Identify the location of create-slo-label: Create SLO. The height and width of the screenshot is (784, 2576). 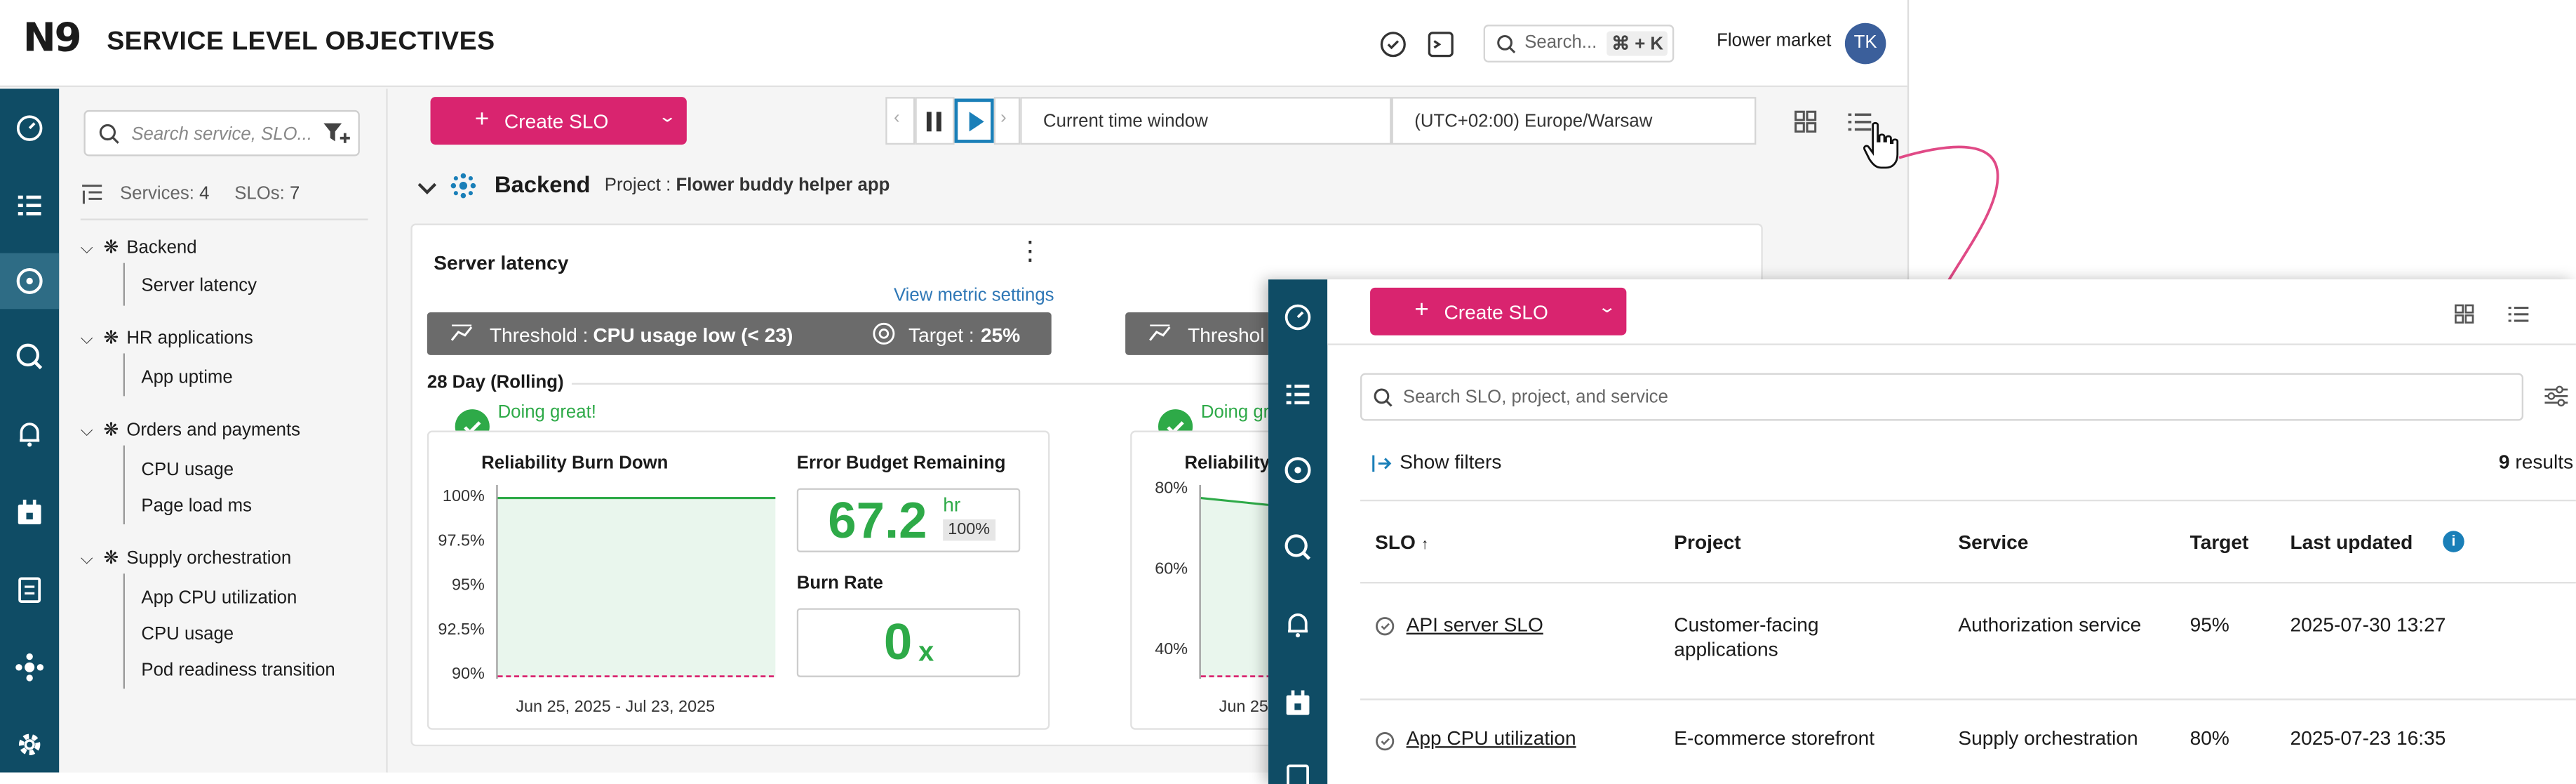
(1496, 312).